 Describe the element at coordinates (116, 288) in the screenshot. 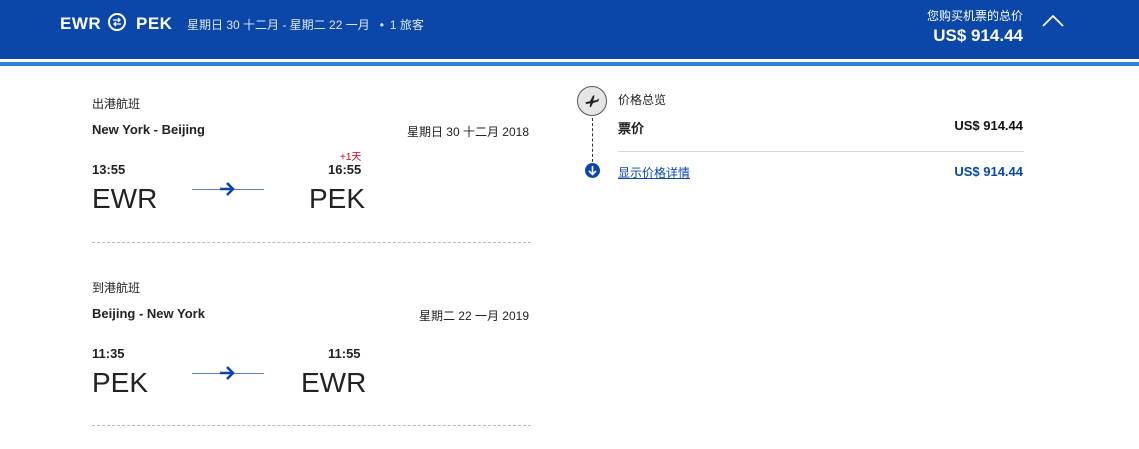

I see `inbound-label: 到港航班` at that location.